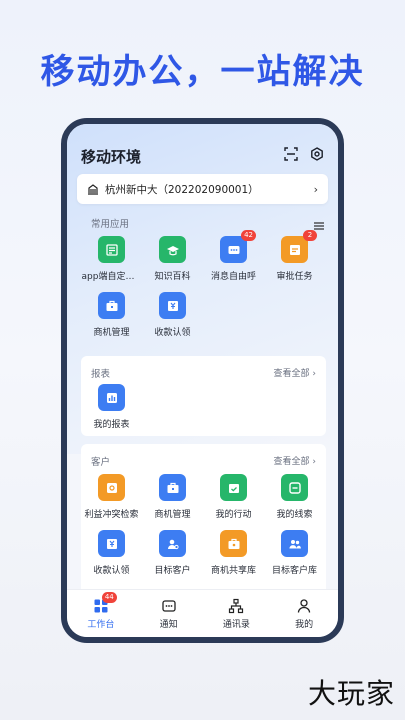  What do you see at coordinates (101, 462) in the screenshot?
I see `customer-title: 客户` at bounding box center [101, 462].